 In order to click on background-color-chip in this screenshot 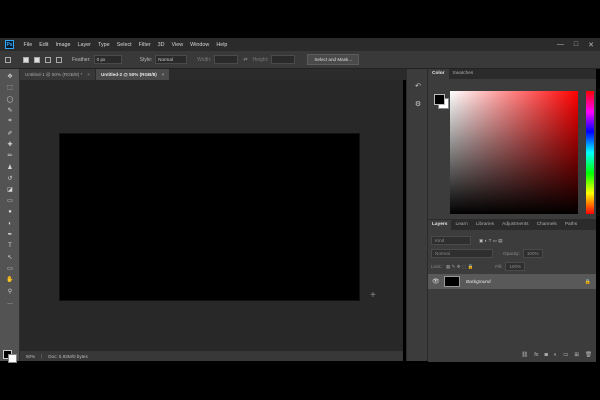, I will do `click(12, 358)`.